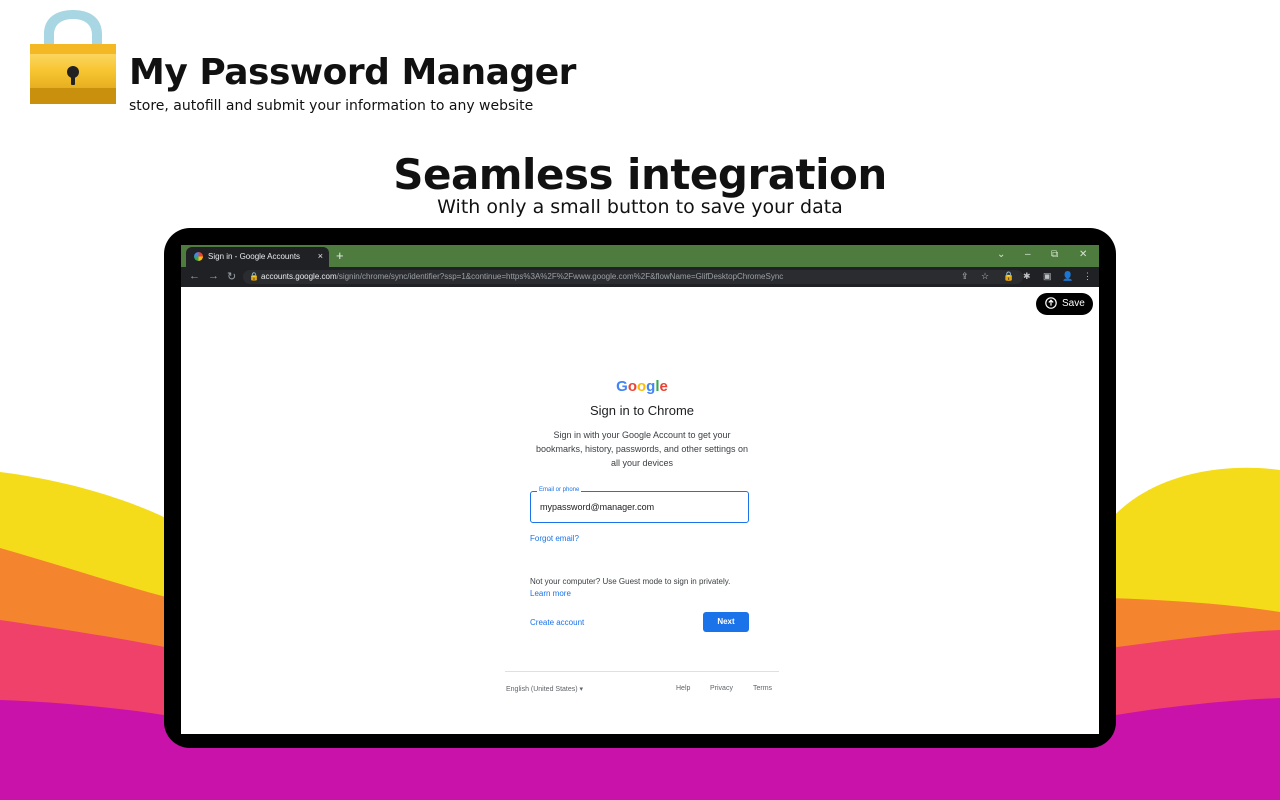  Describe the element at coordinates (557, 622) in the screenshot. I see `create-account-link: Create account` at that location.